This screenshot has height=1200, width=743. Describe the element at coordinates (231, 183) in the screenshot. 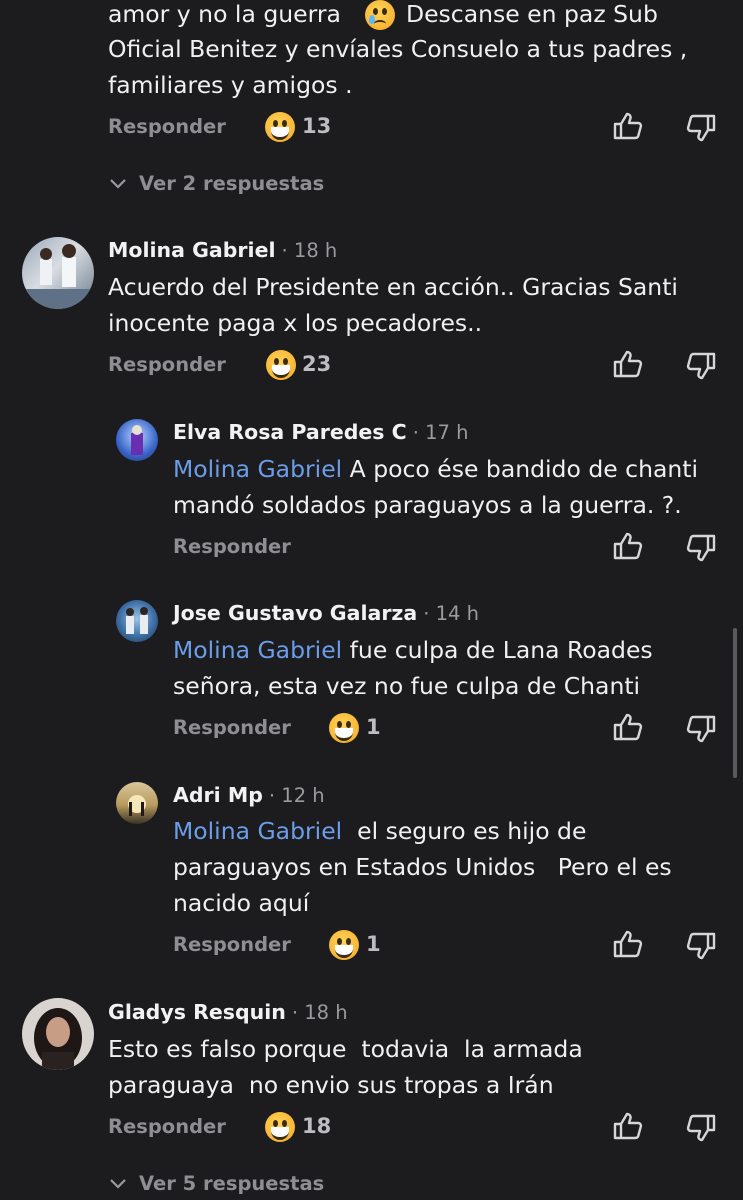

I see `view-replies-button: Ver 2 respuestas` at that location.